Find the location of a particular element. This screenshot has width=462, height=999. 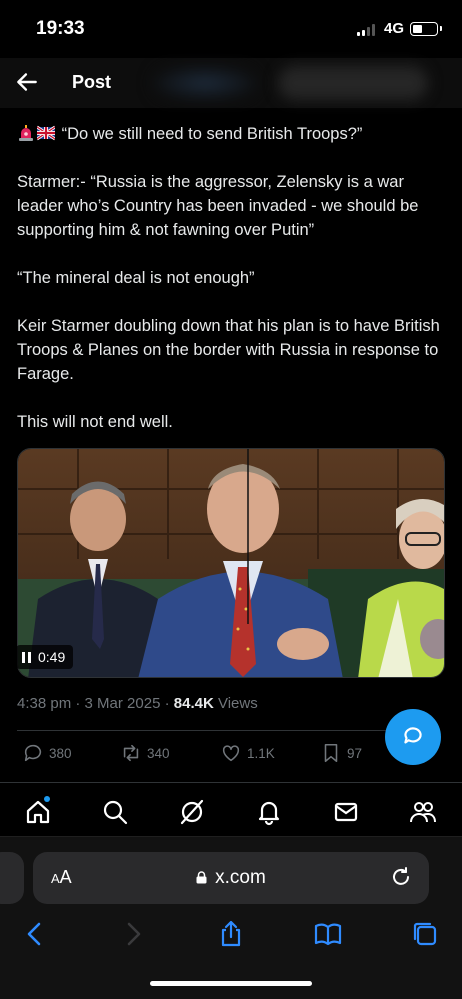

url-display: x.com is located at coordinates (231, 878).